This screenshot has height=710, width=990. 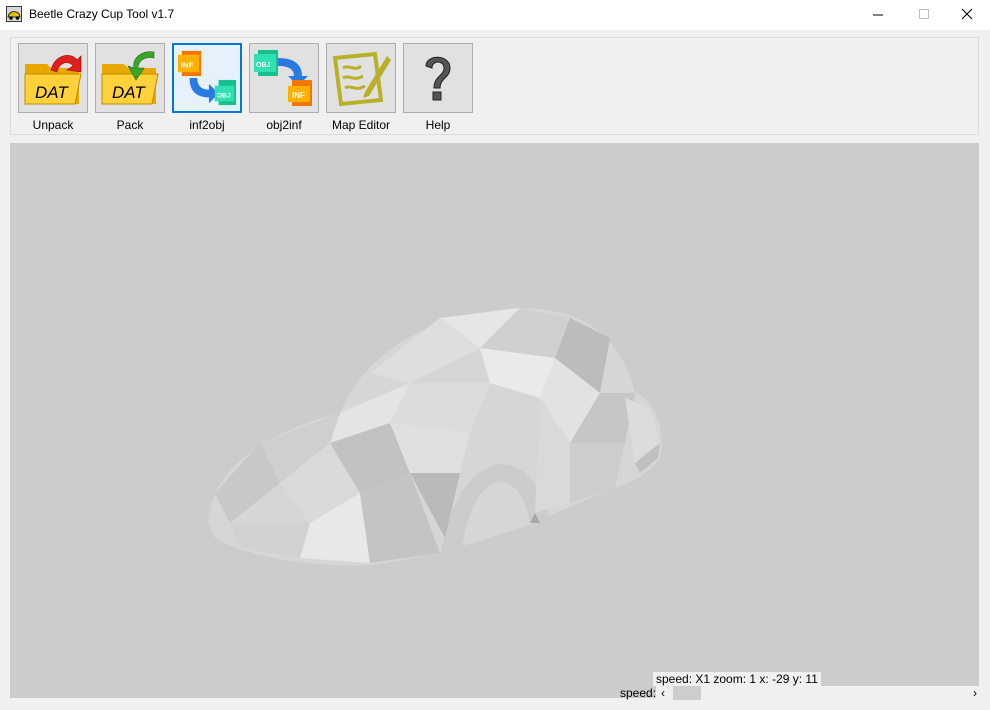 I want to click on dat-unpack-icon: DAT, so click(x=53, y=80).